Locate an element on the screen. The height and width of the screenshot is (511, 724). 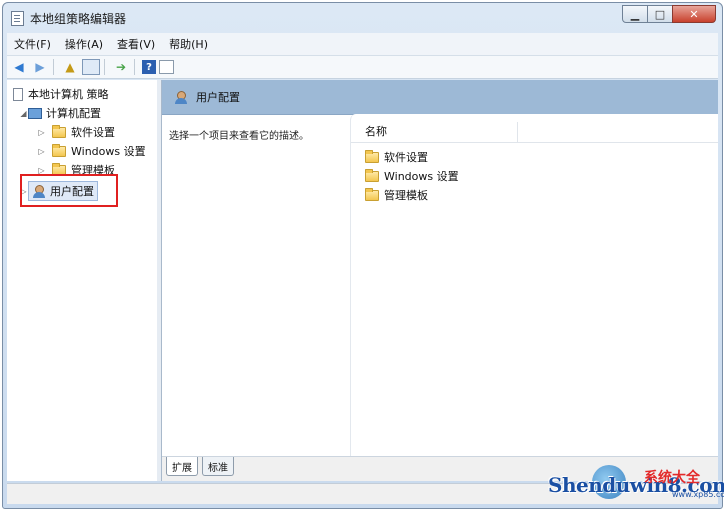
menu-help: 帮助(H) is located at coordinates (188, 44).